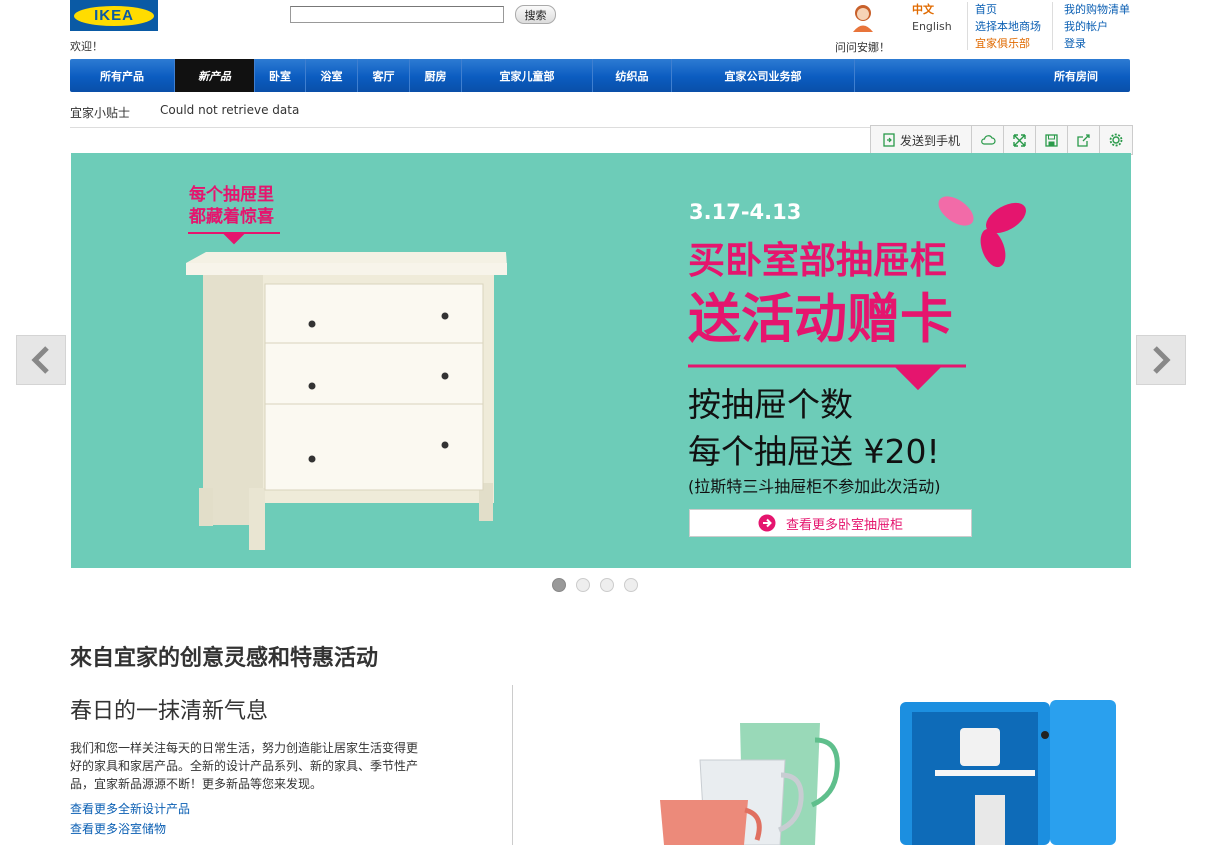  Describe the element at coordinates (929, 140) in the screenshot. I see `send-to-phone-label: 发送到手机` at that location.